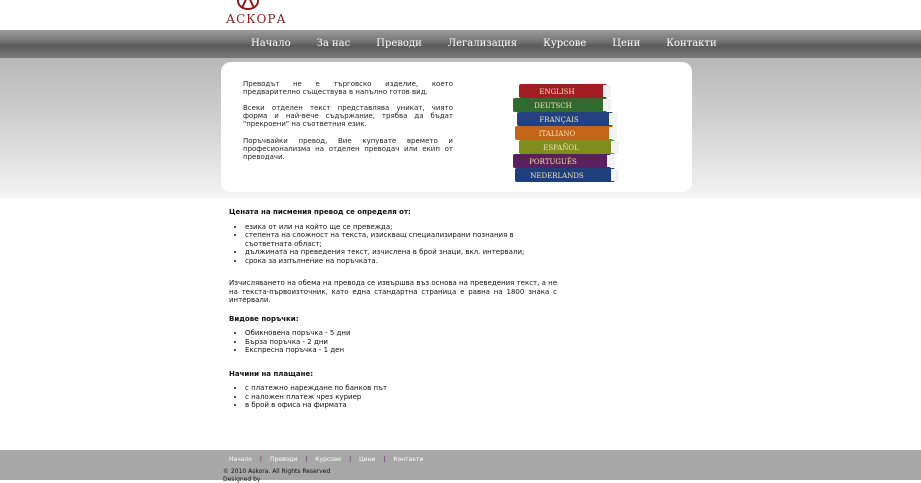  I want to click on list-item: Експресна поръчка - 1 ден, so click(401, 350).